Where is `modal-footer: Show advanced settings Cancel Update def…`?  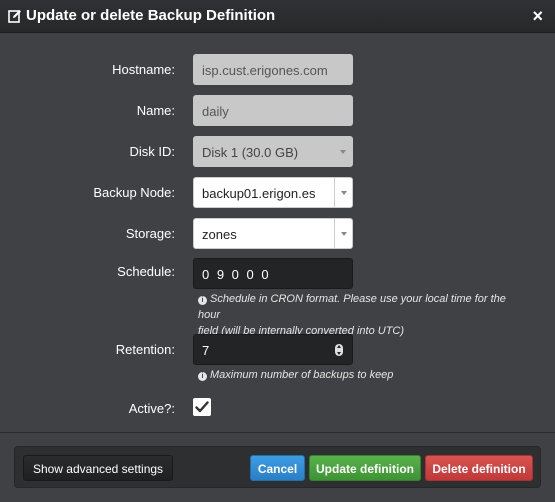 modal-footer: Show advanced settings Cancel Update def… is located at coordinates (277, 467).